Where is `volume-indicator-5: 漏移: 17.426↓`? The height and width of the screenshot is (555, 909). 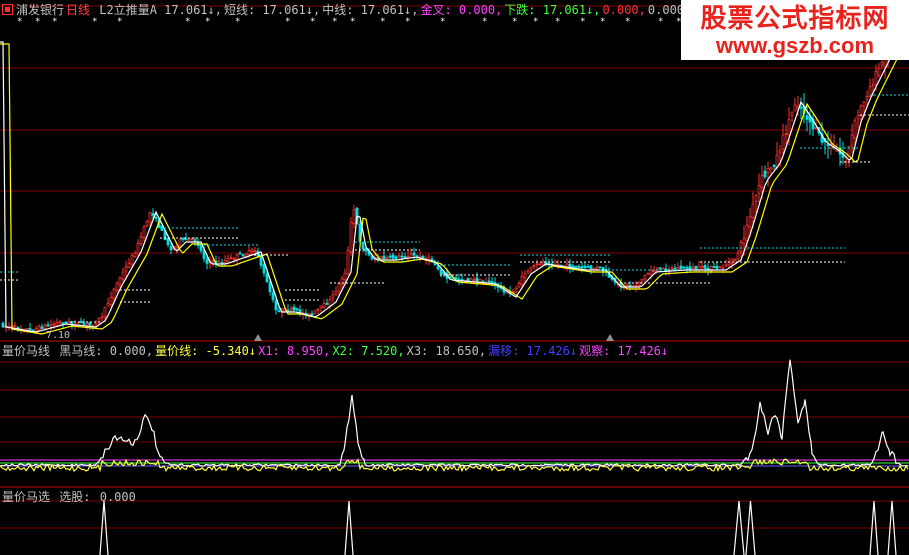 volume-indicator-5: 漏移: 17.426↓ is located at coordinates (533, 351).